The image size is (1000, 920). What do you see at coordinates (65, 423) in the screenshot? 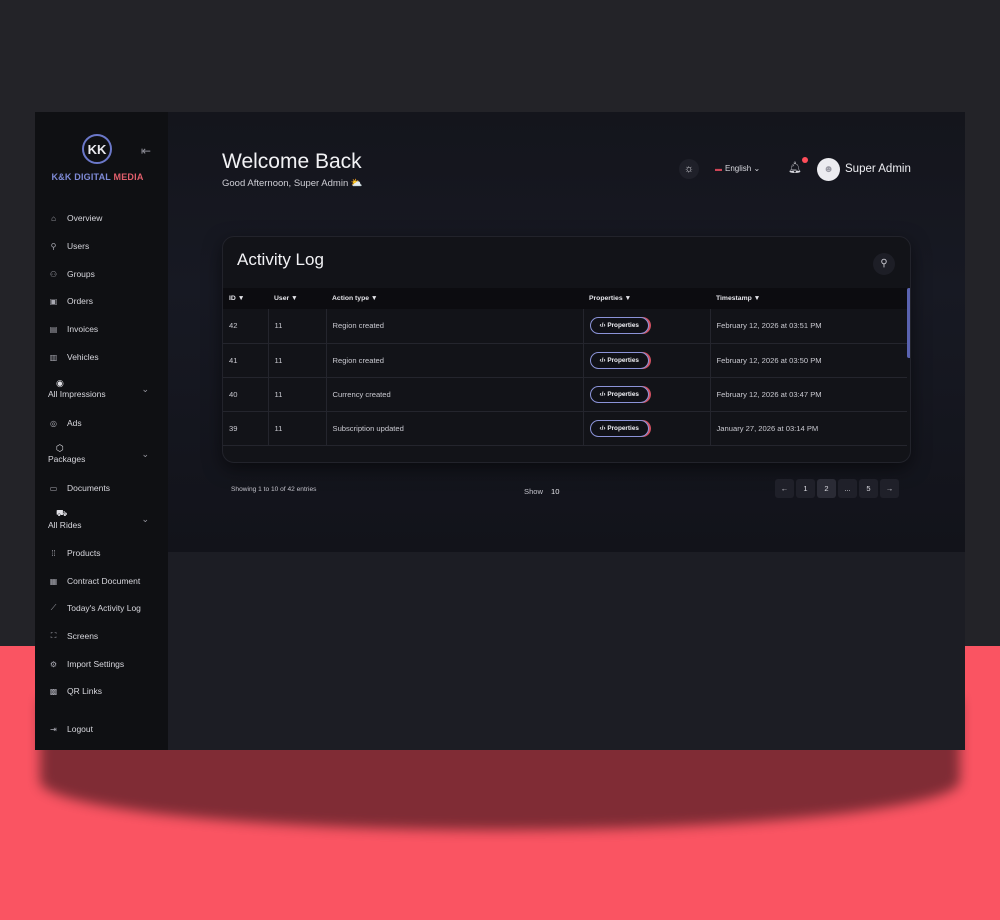
I see `sidebar-item-ads: ◎ Ads` at bounding box center [65, 423].